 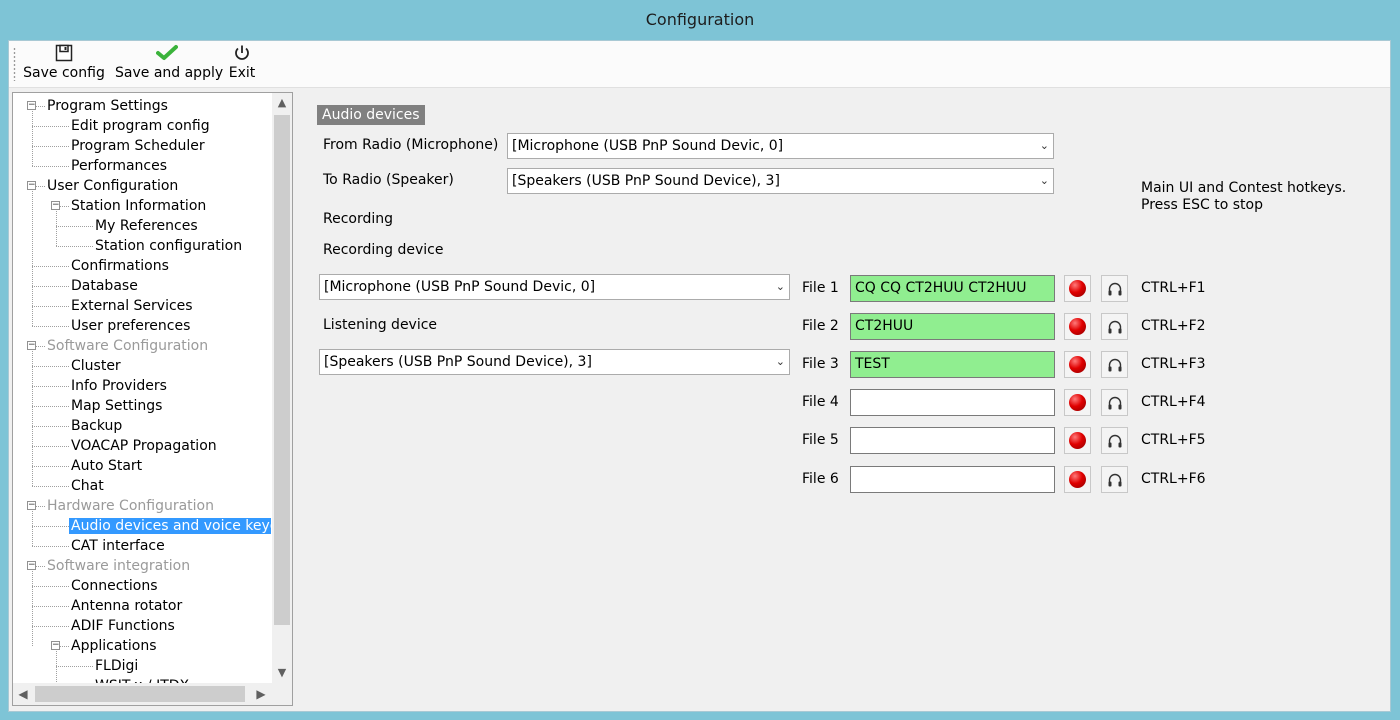 I want to click on window-title: Configuration, so click(x=700, y=19).